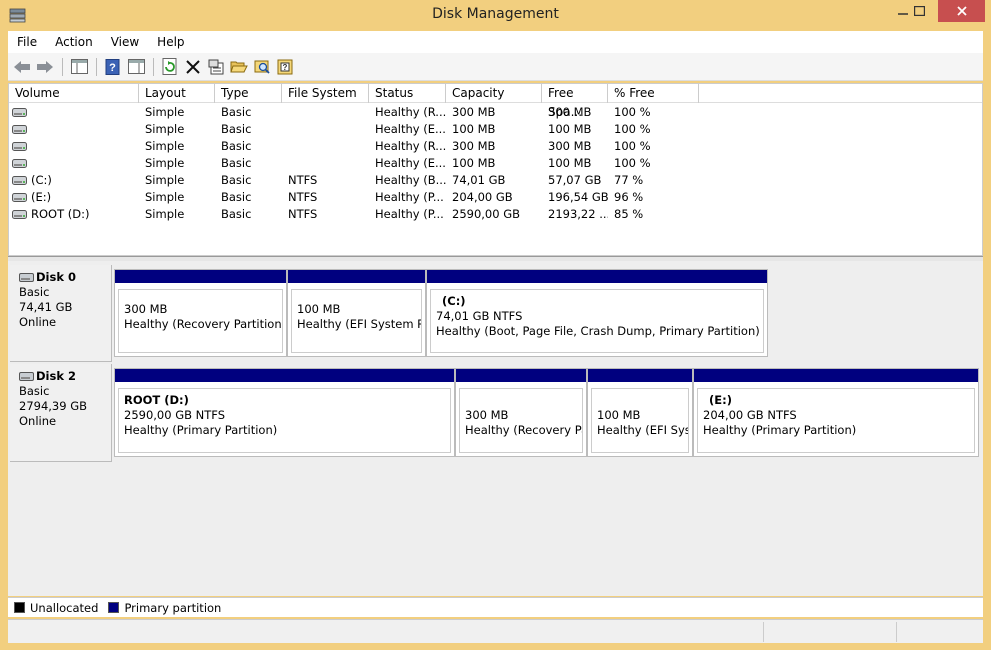  What do you see at coordinates (359, 324) in the screenshot?
I see `partition-status: Healthy (EFI System Par` at bounding box center [359, 324].